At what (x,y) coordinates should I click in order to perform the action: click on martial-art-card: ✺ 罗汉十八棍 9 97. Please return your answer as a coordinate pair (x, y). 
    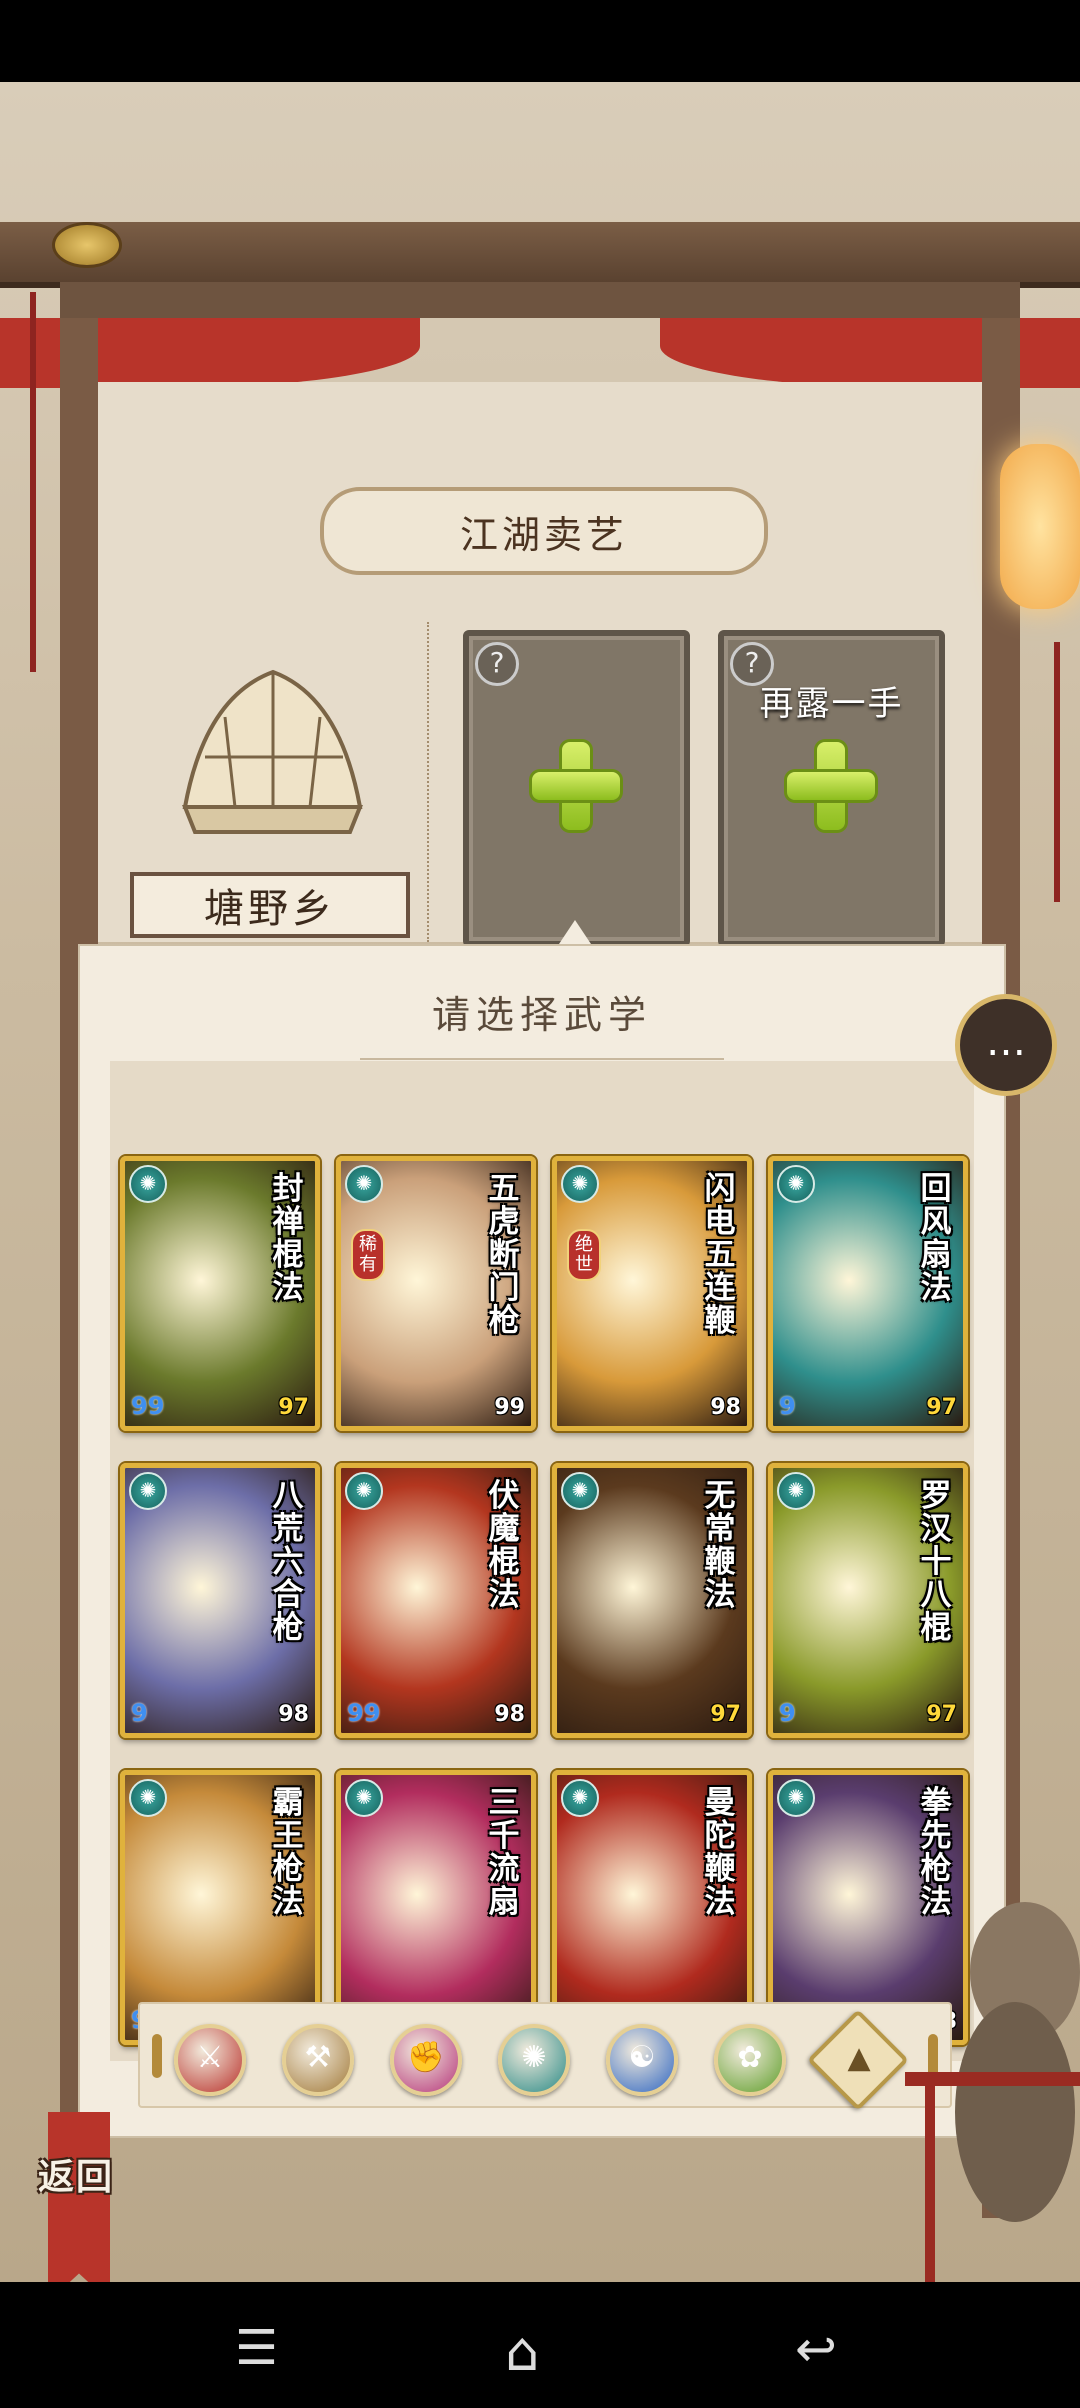
    Looking at the image, I should click on (868, 1600).